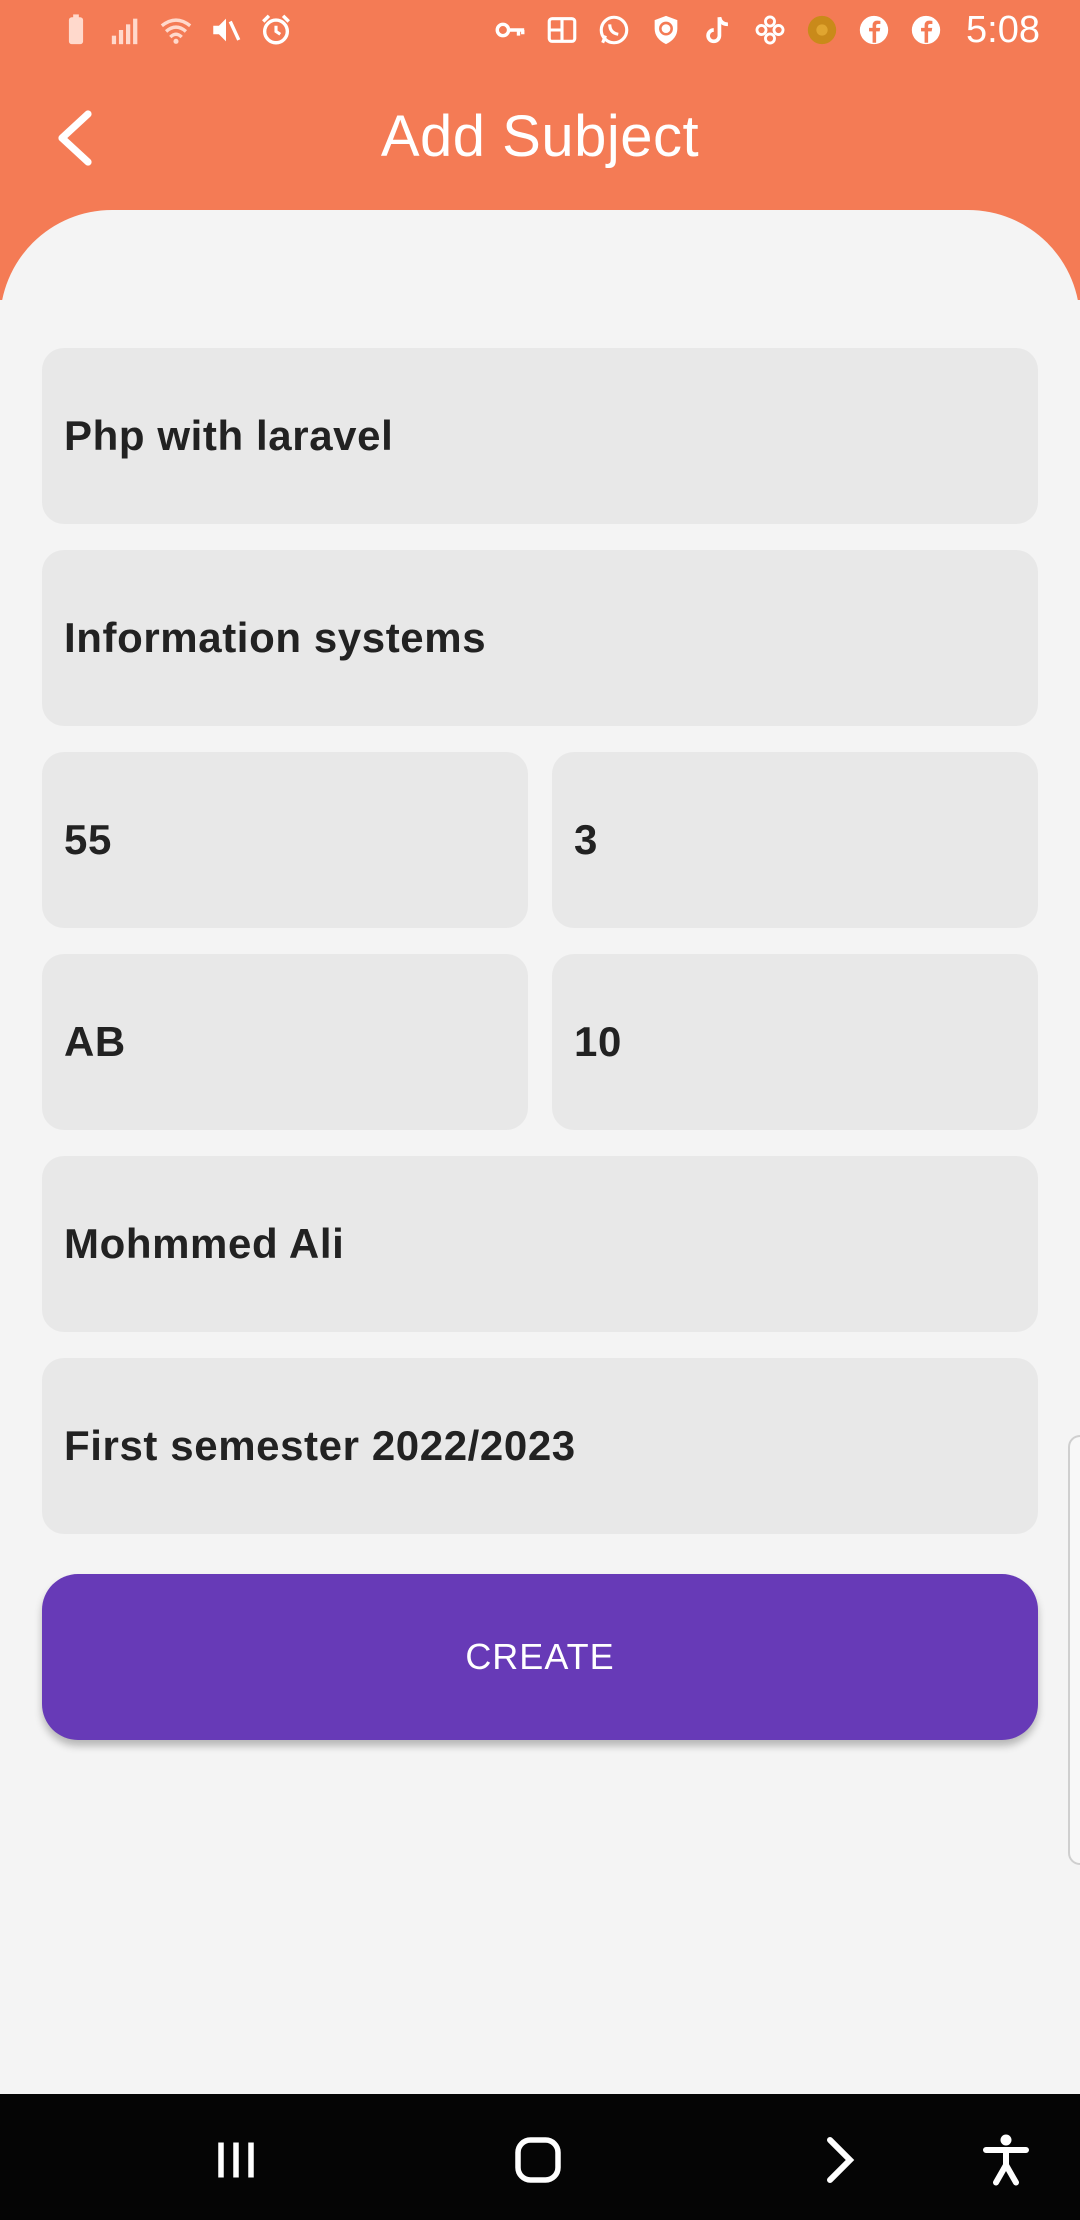 The image size is (1080, 2220). I want to click on accessibility-button, so click(1006, 2160).